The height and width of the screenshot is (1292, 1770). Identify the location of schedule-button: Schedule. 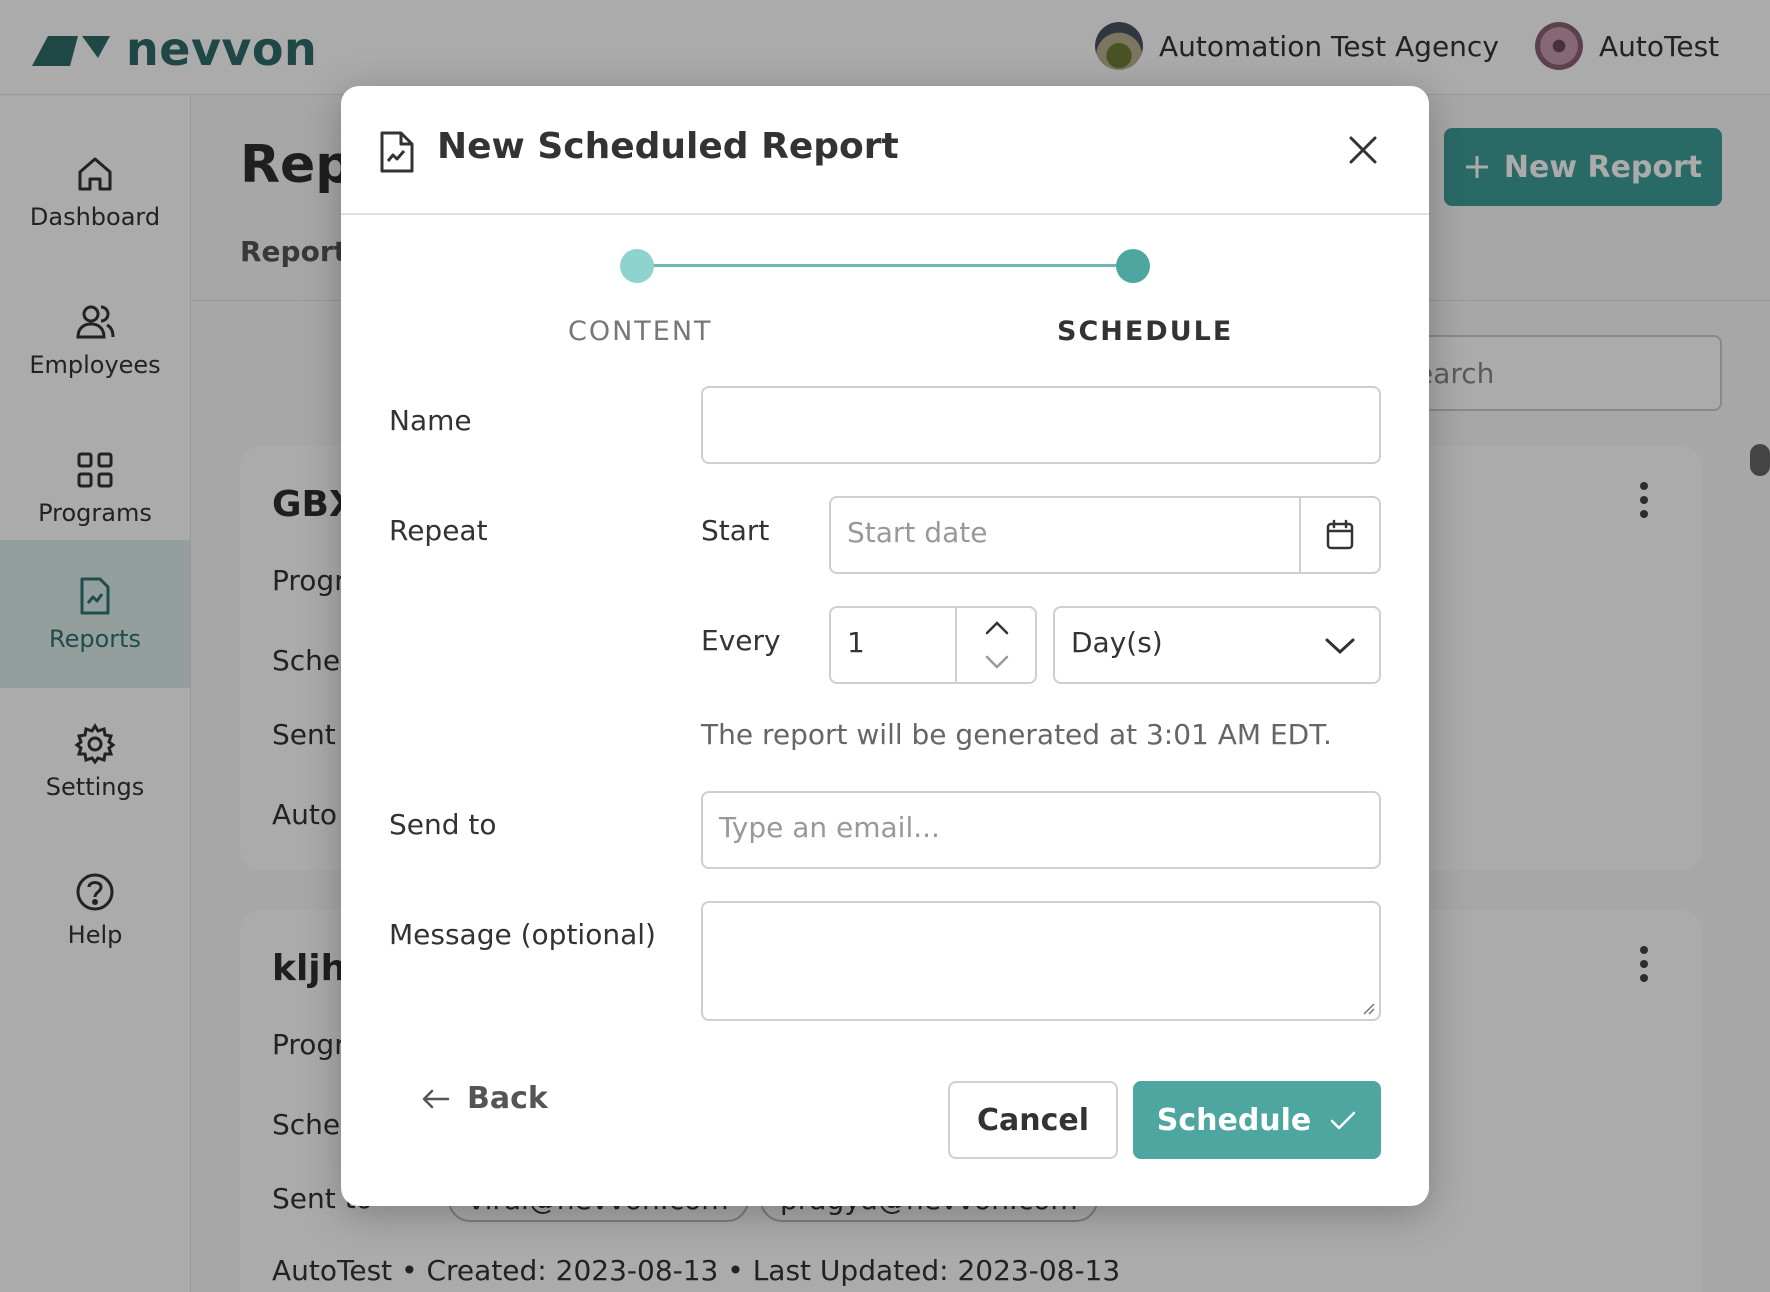
(1257, 1120).